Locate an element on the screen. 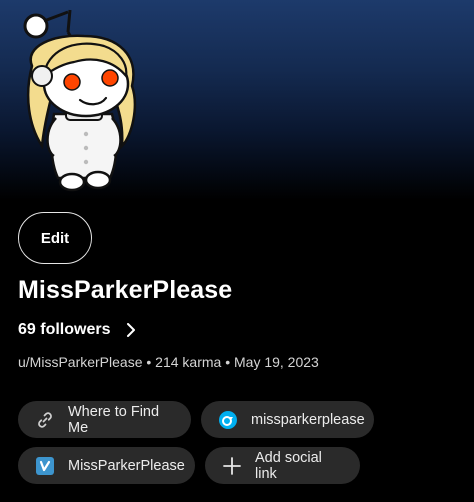  followers-link: 69 followers is located at coordinates (78, 330).